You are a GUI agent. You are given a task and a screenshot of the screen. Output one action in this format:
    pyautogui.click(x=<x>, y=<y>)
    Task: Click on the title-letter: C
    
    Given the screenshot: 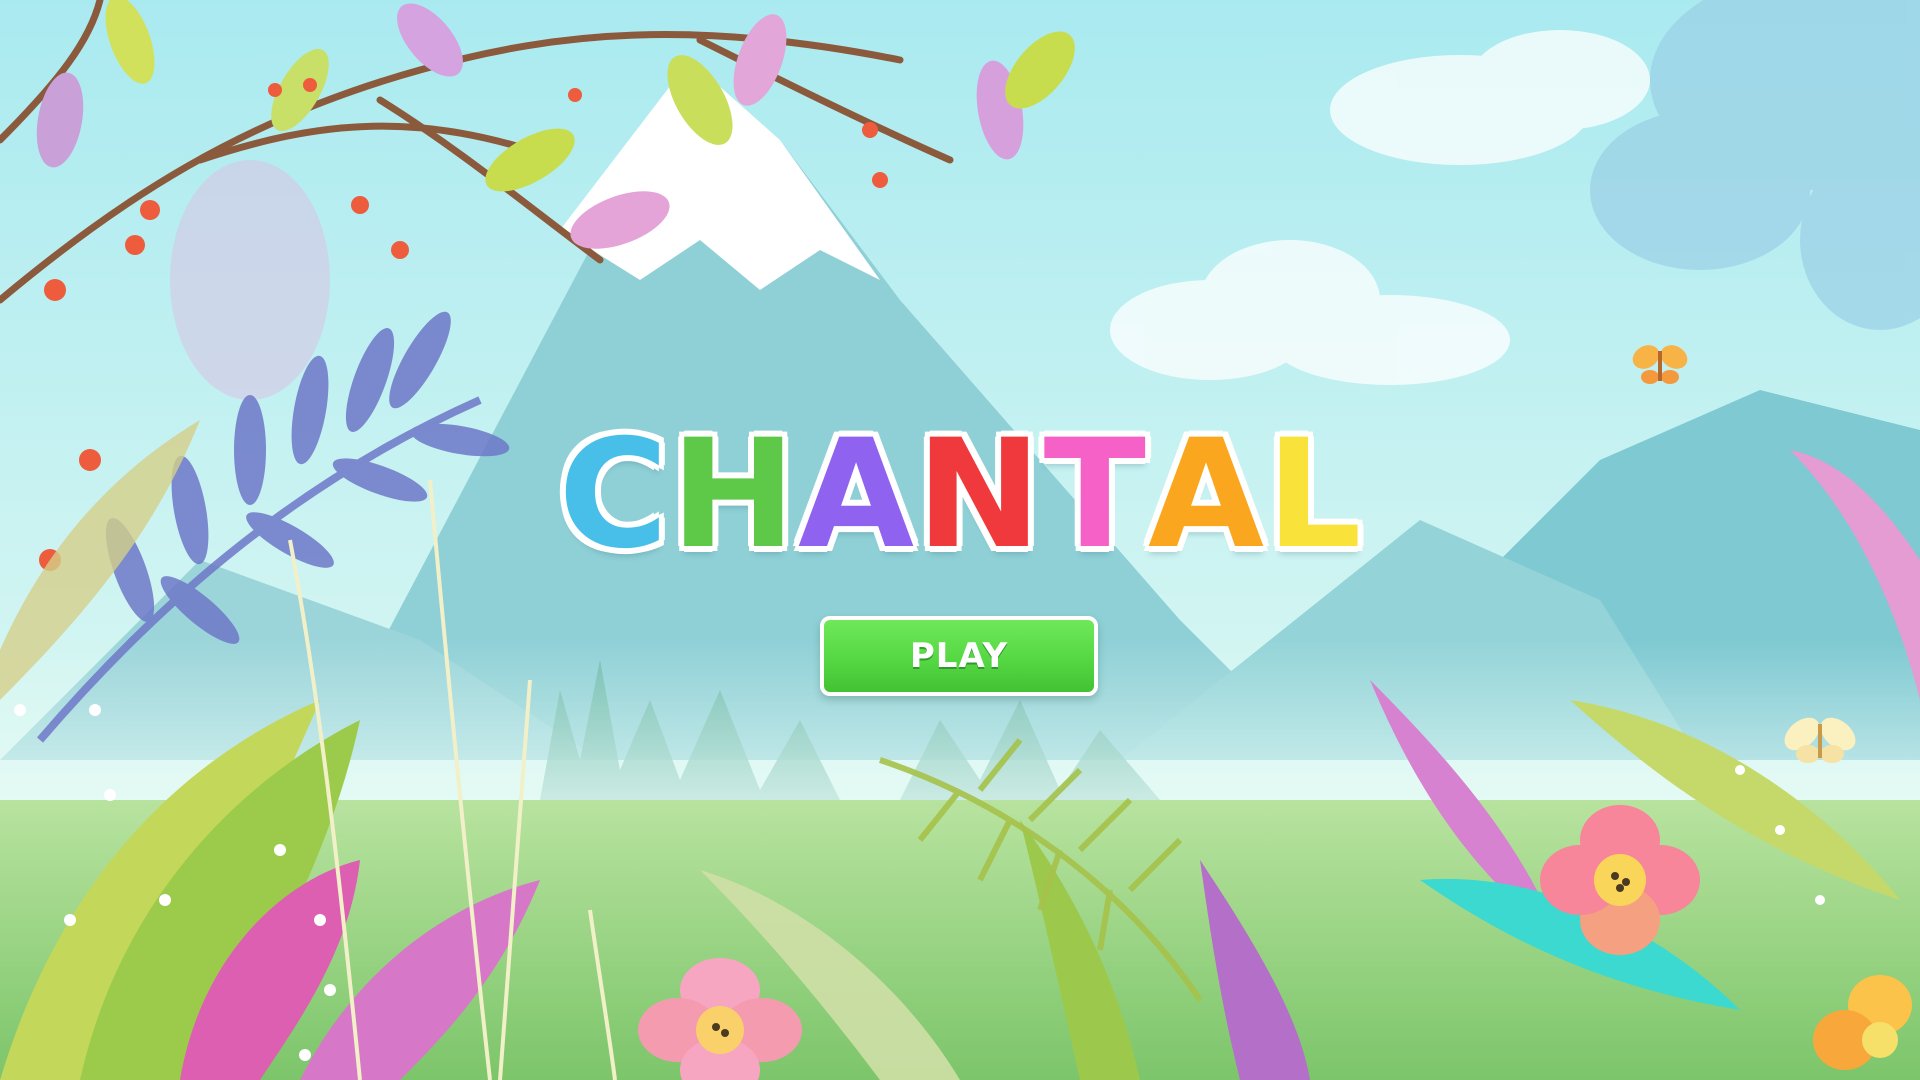 What is the action you would take?
    pyautogui.click(x=613, y=495)
    